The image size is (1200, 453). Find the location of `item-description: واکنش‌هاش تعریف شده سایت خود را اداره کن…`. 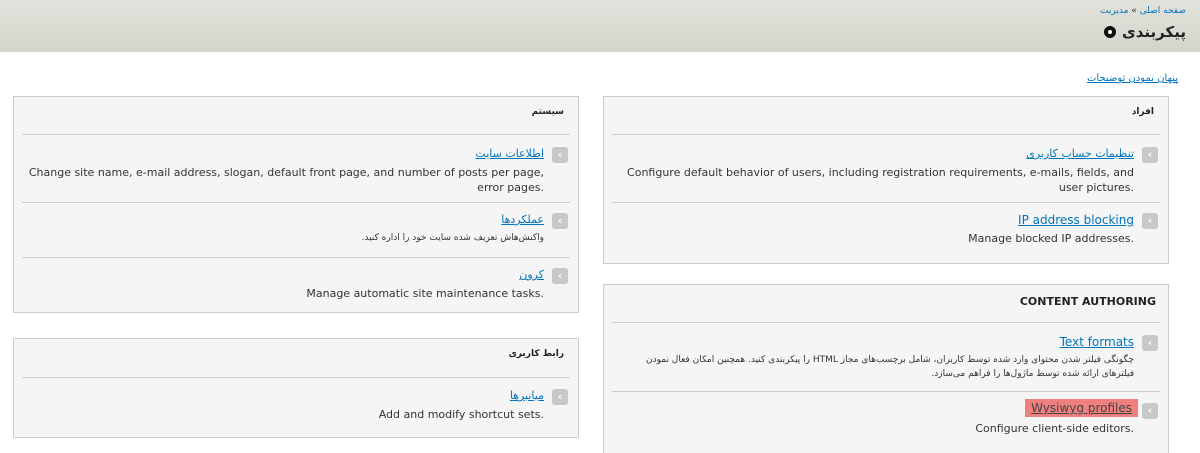

item-description: واکنش‌هاش تعریف شده سایت خود را اداره کن… is located at coordinates (452, 238).